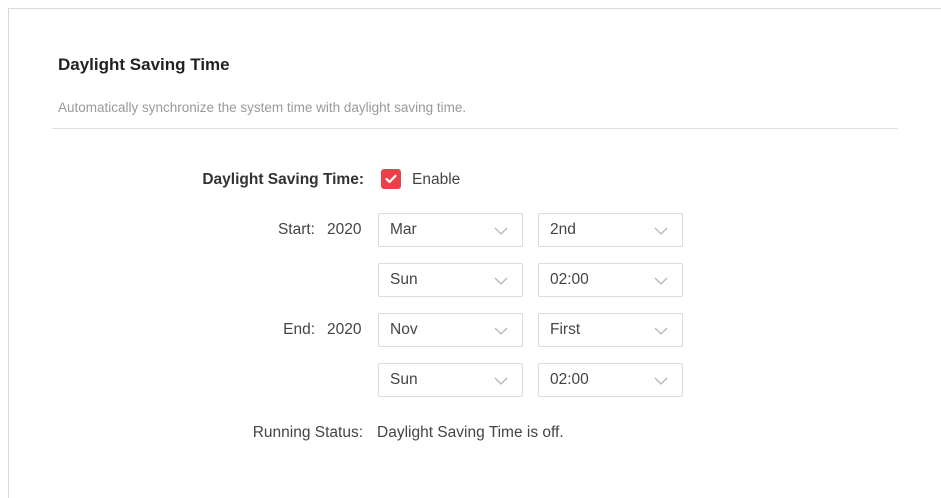 This screenshot has width=941, height=498. What do you see at coordinates (563, 229) in the screenshot?
I see `start-week-value: 2nd` at bounding box center [563, 229].